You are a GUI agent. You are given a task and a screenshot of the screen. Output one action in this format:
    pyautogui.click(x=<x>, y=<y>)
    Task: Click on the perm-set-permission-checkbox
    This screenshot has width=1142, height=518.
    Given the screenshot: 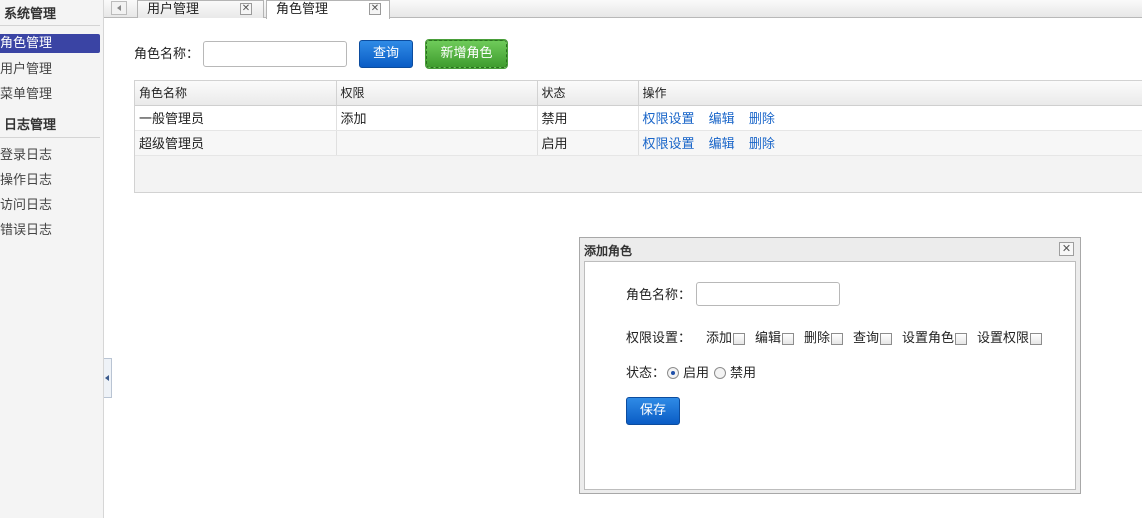 What is the action you would take?
    pyautogui.click(x=1036, y=338)
    